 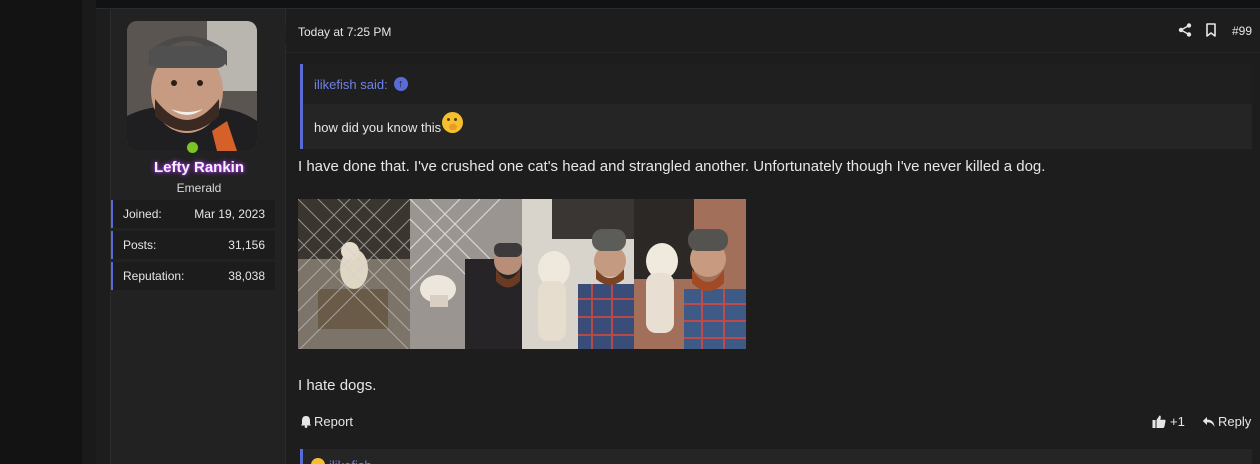 What do you see at coordinates (777, 84) in the screenshot?
I see `quote-header: ilikefish said: ↑` at bounding box center [777, 84].